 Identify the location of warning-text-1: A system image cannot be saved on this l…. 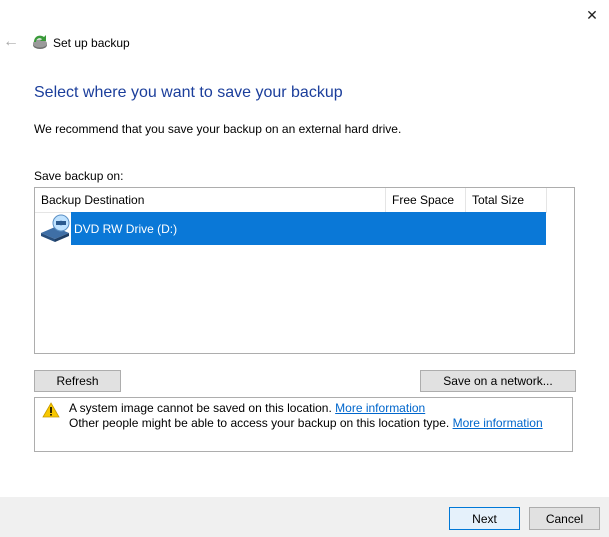
(200, 408).